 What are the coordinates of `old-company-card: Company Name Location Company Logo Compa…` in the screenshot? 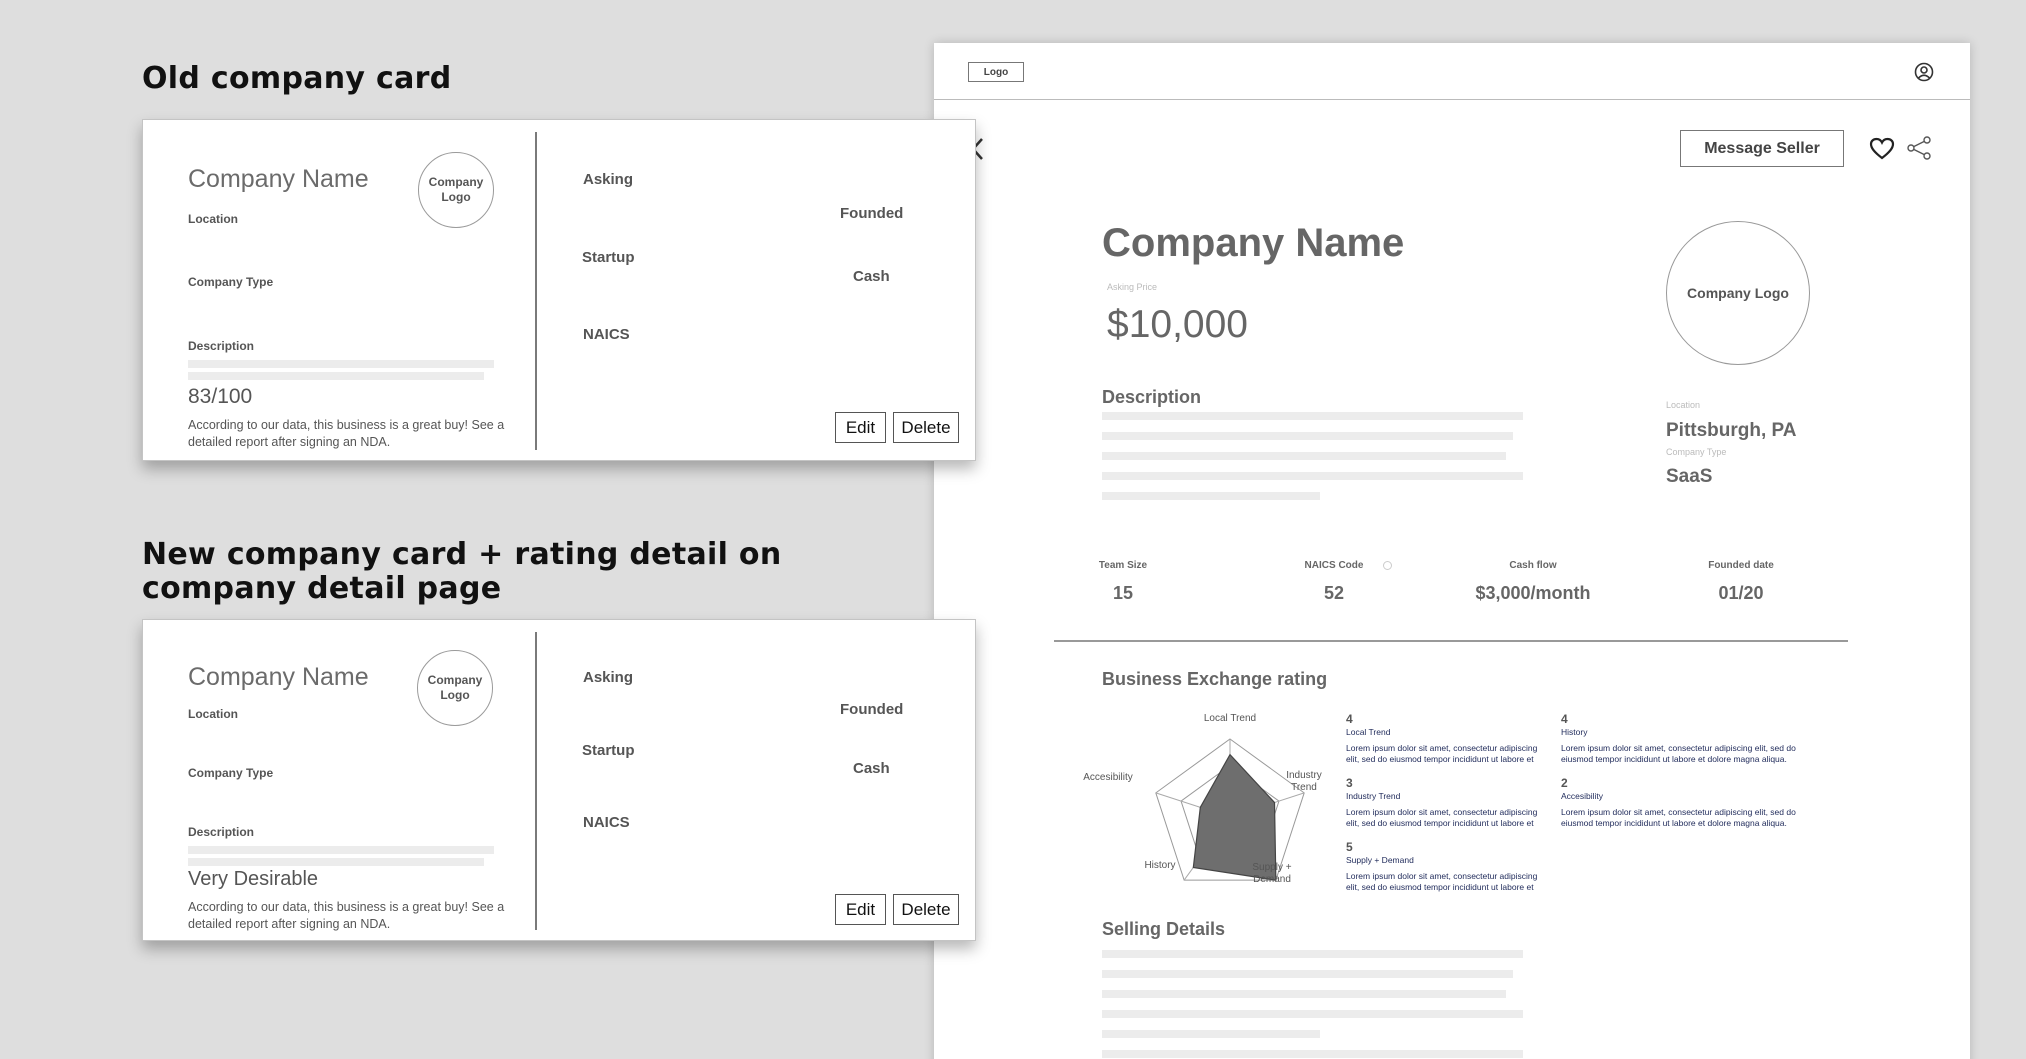 It's located at (559, 290).